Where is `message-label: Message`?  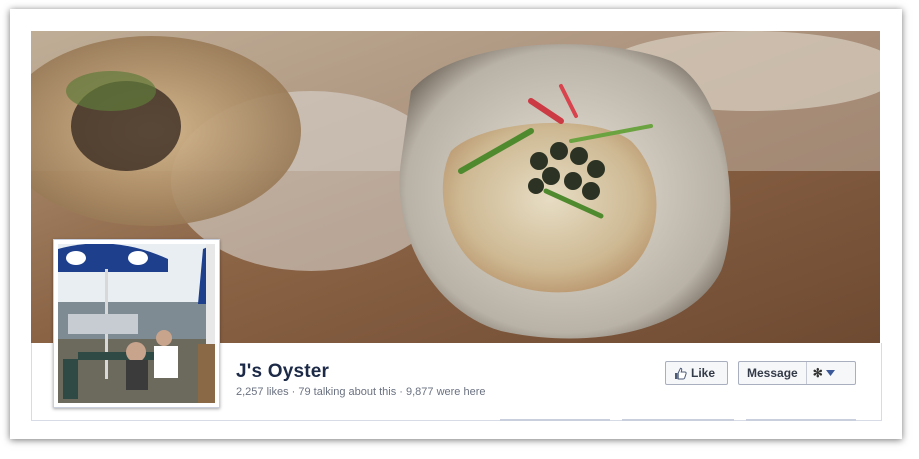 message-label: Message is located at coordinates (773, 373).